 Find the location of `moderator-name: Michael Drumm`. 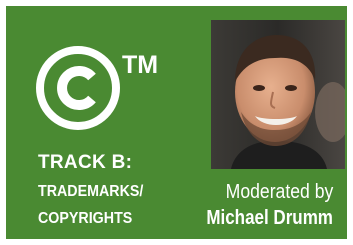

moderator-name: Michael Drumm is located at coordinates (269, 218).